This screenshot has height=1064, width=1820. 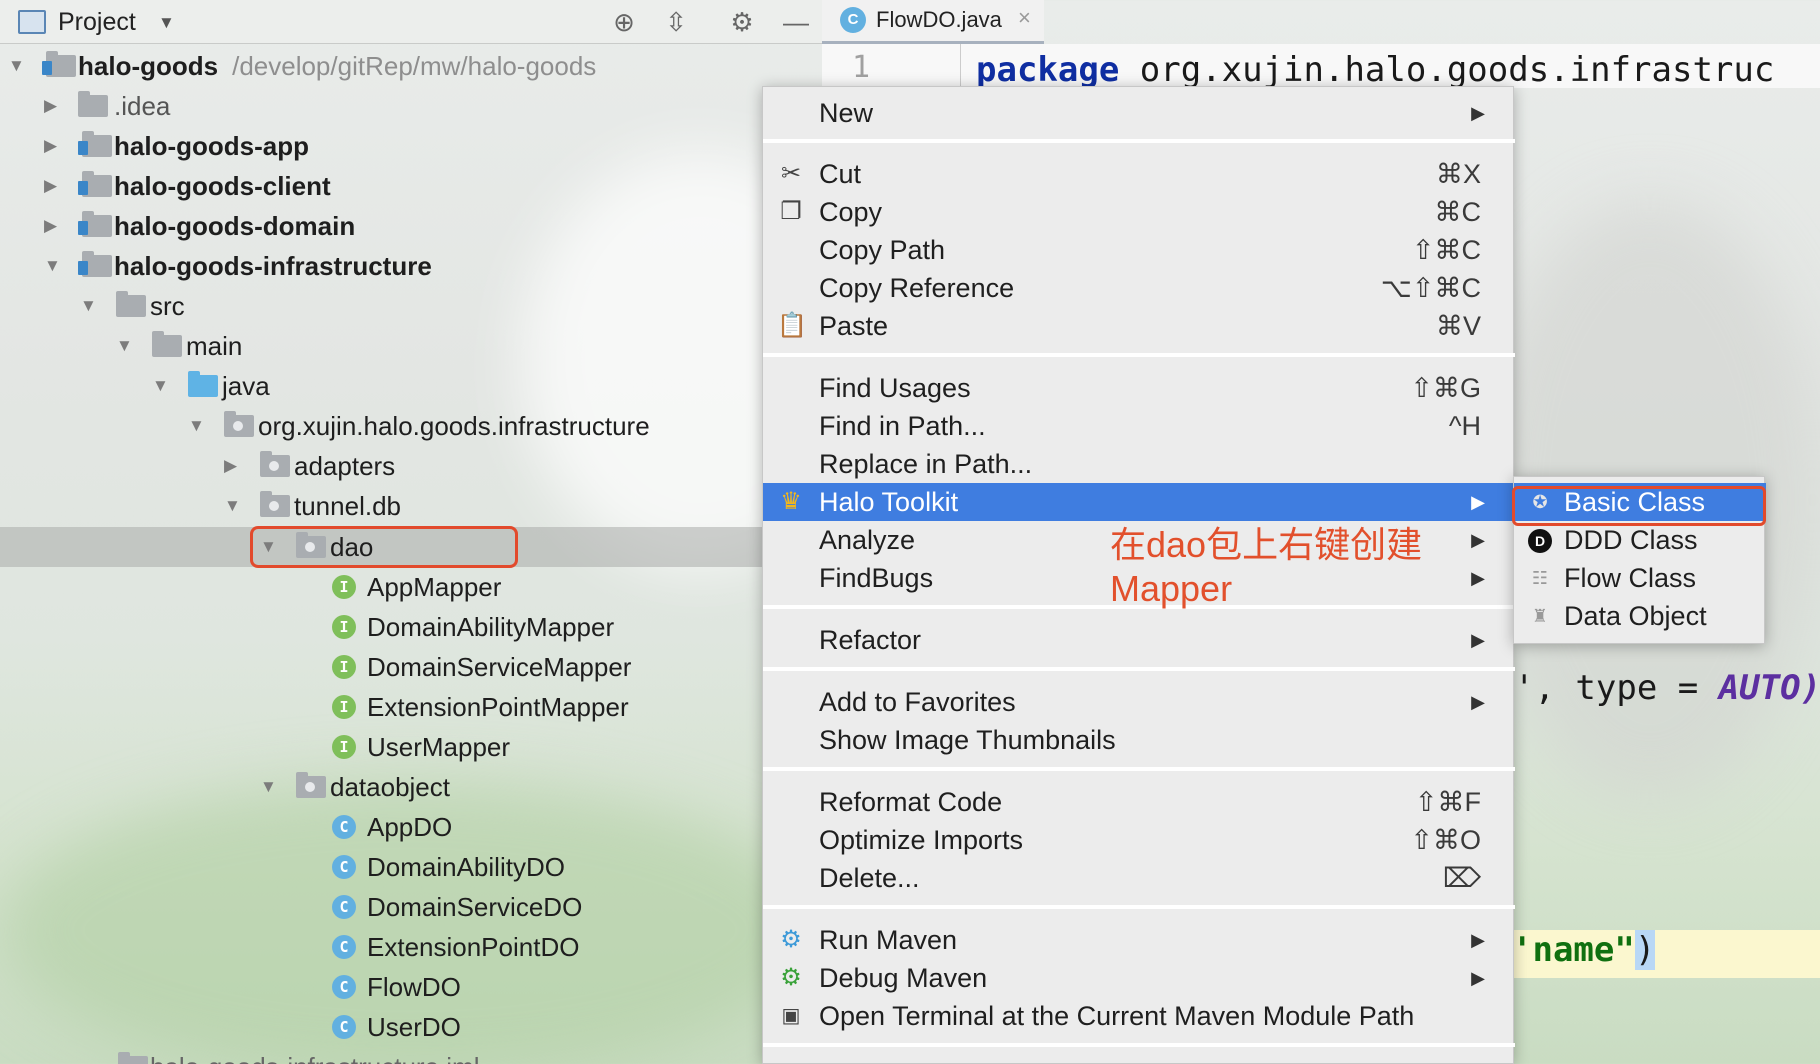 I want to click on tree-item-appdo: C AppDO, so click(x=411, y=827).